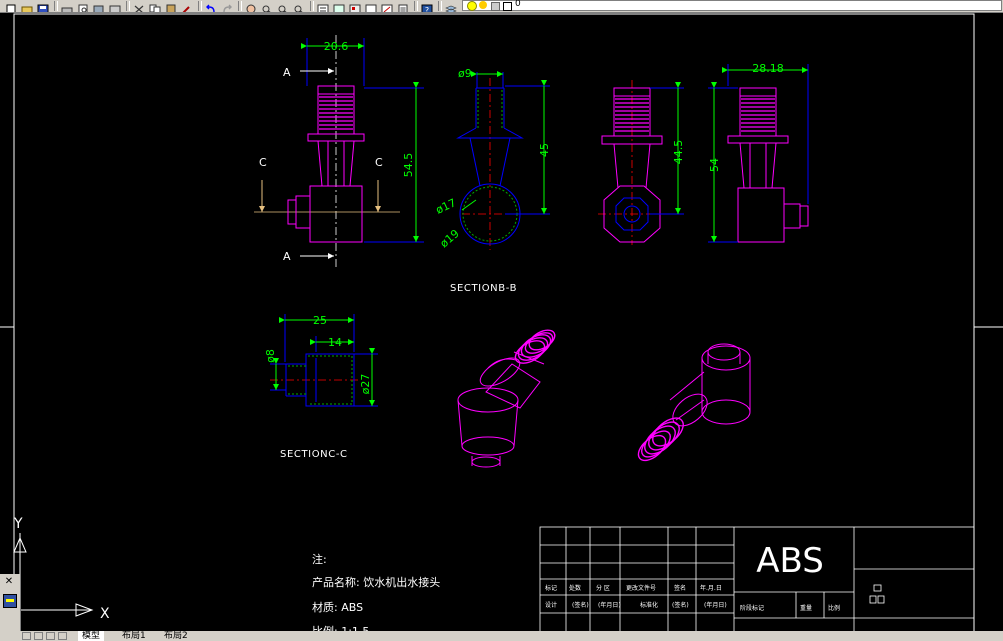 The width and height of the screenshot is (1003, 641). Describe the element at coordinates (115, 6) in the screenshot. I see `plot-icon` at that location.